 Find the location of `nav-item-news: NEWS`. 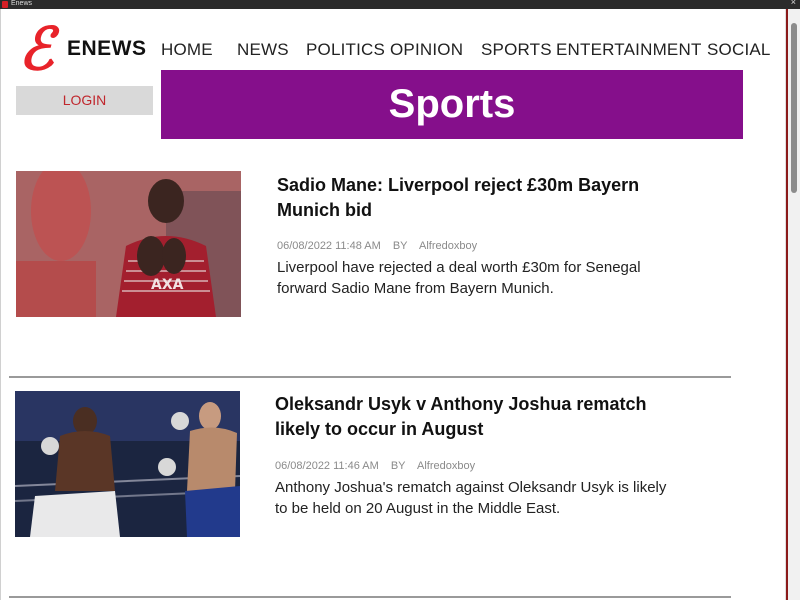

nav-item-news: NEWS is located at coordinates (263, 50).